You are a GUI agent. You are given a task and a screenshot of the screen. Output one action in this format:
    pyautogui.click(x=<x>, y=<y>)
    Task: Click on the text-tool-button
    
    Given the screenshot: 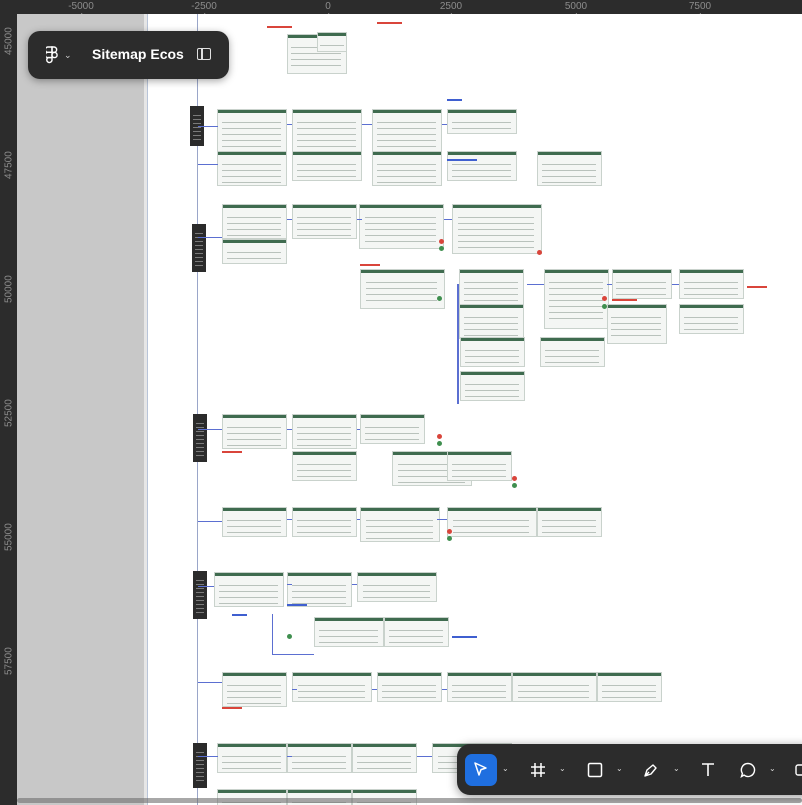 What is the action you would take?
    pyautogui.click(x=708, y=770)
    